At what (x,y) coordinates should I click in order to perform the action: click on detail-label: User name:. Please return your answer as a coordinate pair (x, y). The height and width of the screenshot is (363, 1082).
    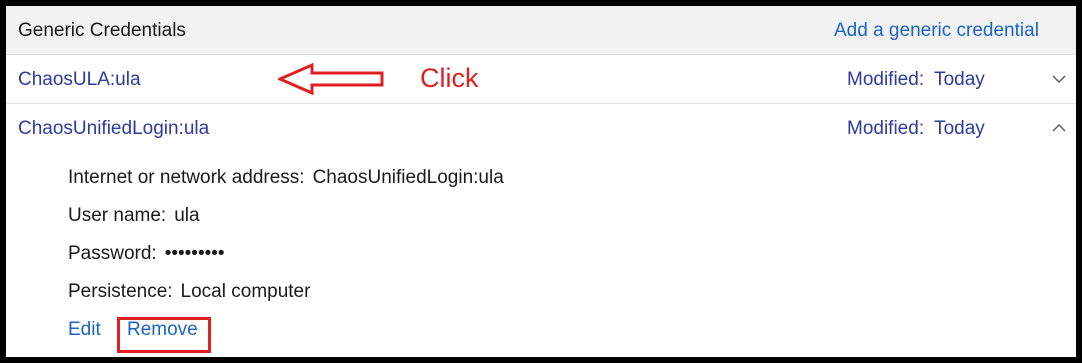
    Looking at the image, I should click on (117, 215).